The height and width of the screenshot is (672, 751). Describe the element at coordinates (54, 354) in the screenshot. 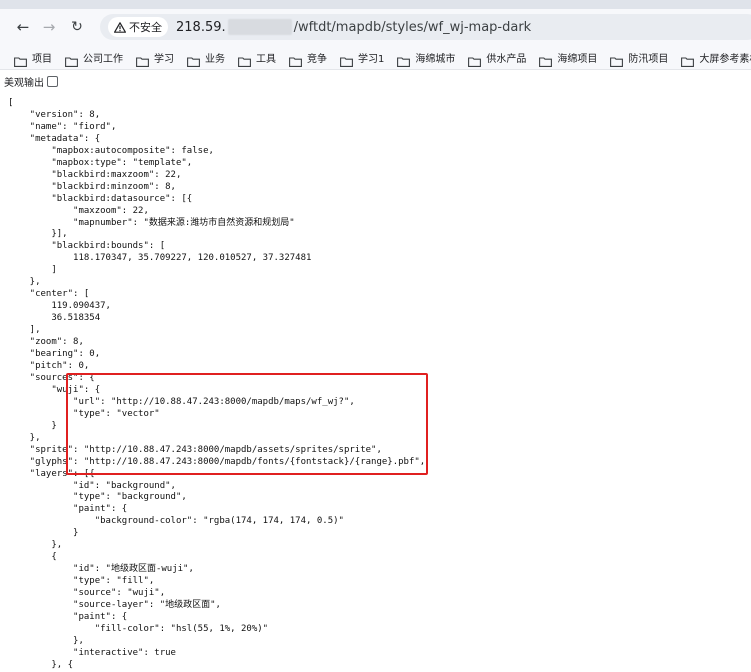

I see `json-line: "bearing": 0,` at that location.